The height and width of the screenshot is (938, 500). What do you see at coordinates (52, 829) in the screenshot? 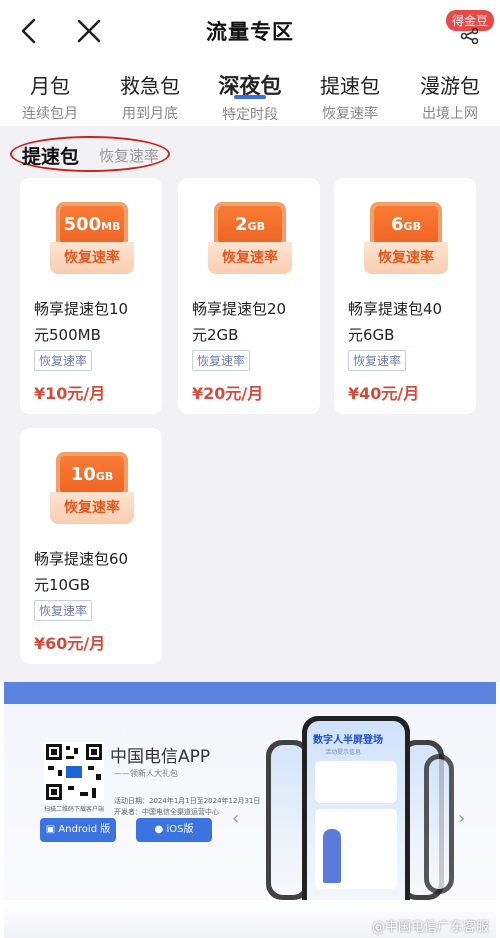
I see `android-icon: ▣` at bounding box center [52, 829].